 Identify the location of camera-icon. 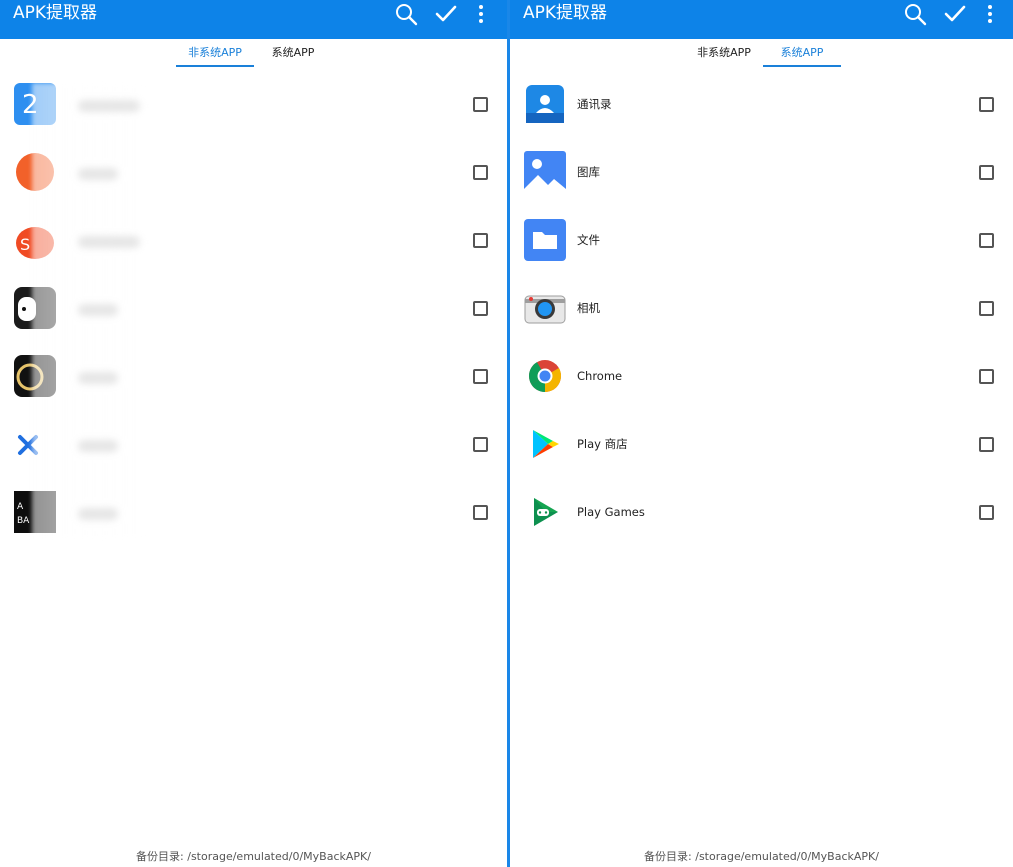
(545, 308).